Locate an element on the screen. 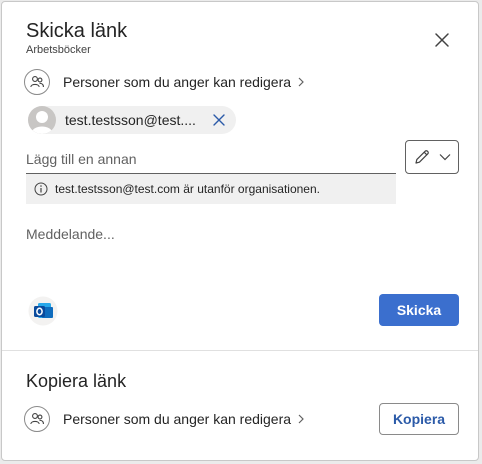  copy-permission-setting: Personer som du anger kan redigera is located at coordinates (164, 419).